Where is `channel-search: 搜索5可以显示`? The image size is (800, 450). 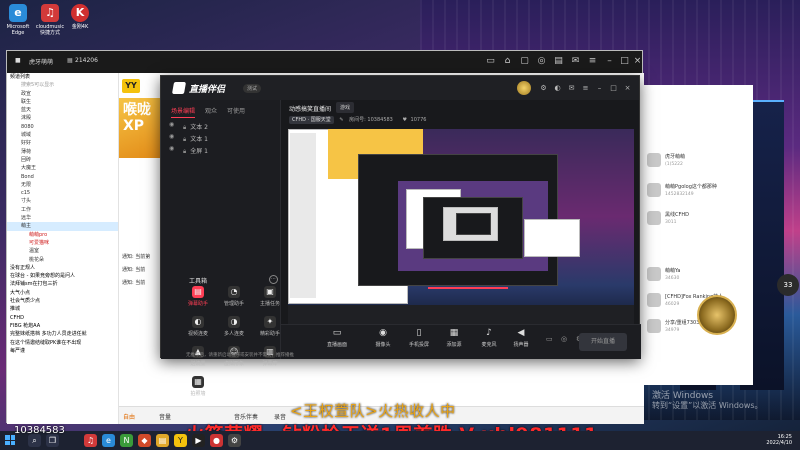 channel-search: 搜索5可以显示 is located at coordinates (62, 85).